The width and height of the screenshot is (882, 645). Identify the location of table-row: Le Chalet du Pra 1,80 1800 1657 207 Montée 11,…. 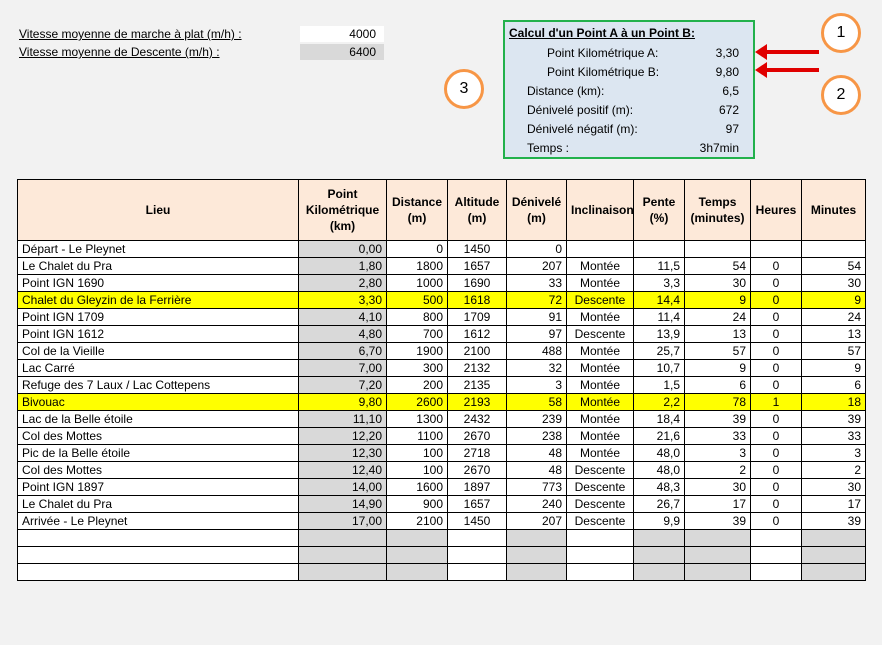
(441, 266).